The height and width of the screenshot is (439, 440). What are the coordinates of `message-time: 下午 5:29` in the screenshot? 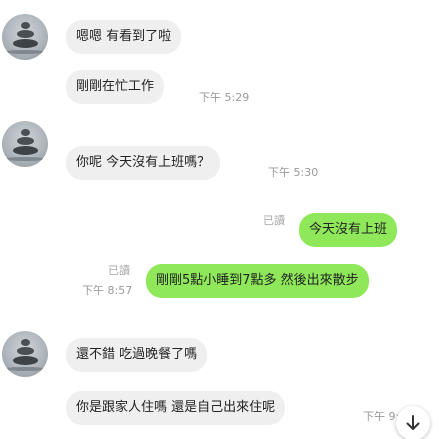 It's located at (224, 97).